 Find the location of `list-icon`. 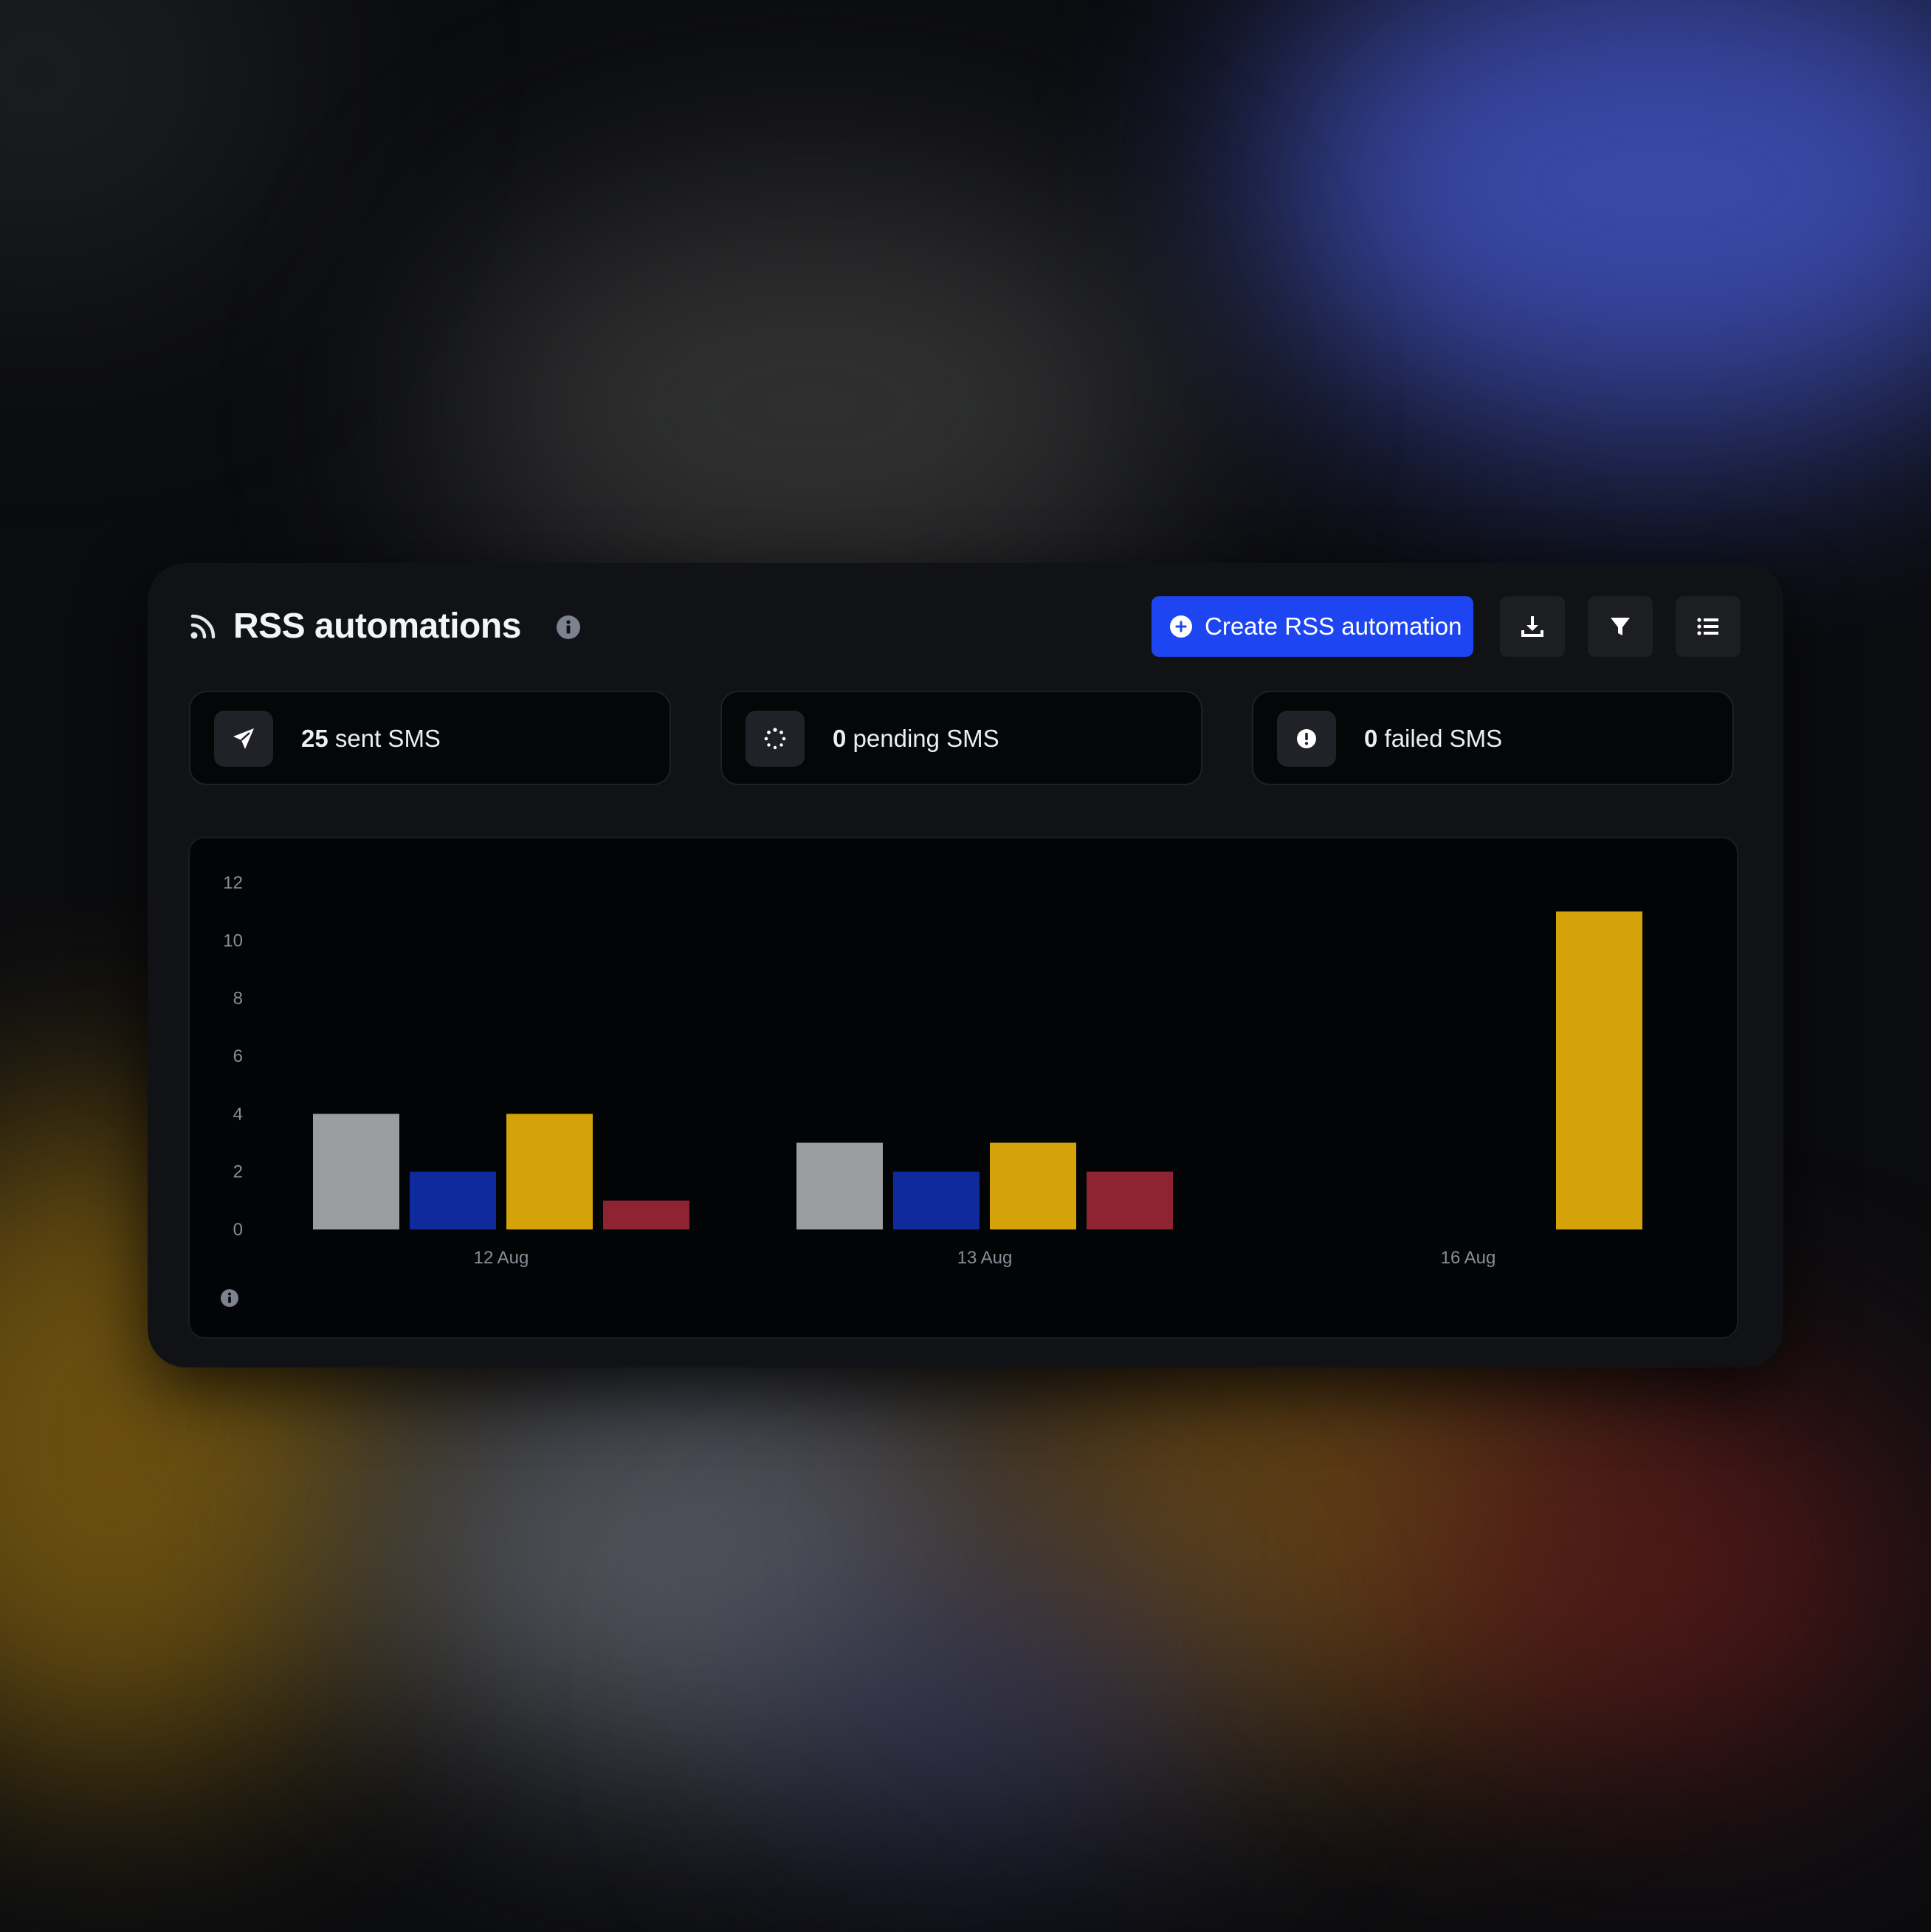

list-icon is located at coordinates (1707, 626).